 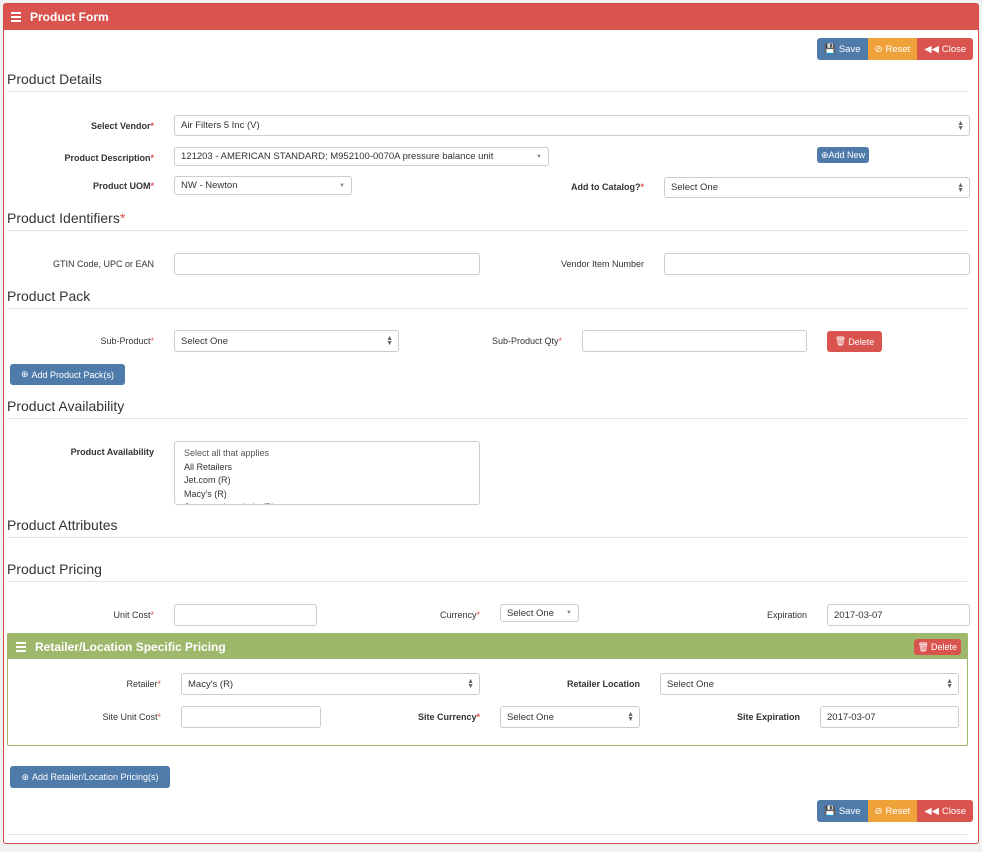 What do you see at coordinates (487, 834) in the screenshot?
I see `footer-divider` at bounding box center [487, 834].